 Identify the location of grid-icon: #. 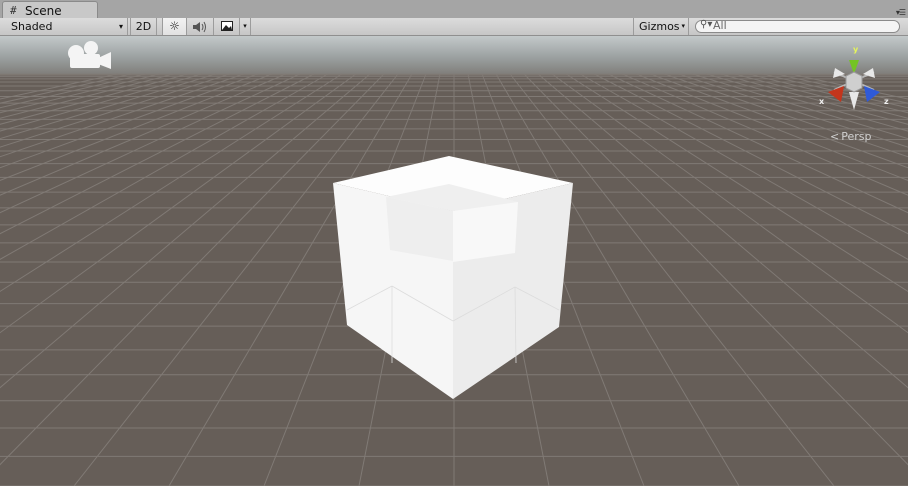
(13, 10).